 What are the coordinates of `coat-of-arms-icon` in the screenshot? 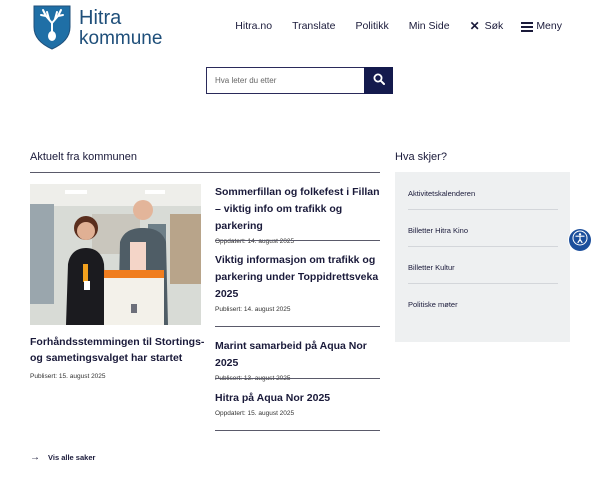 It's located at (52, 27).